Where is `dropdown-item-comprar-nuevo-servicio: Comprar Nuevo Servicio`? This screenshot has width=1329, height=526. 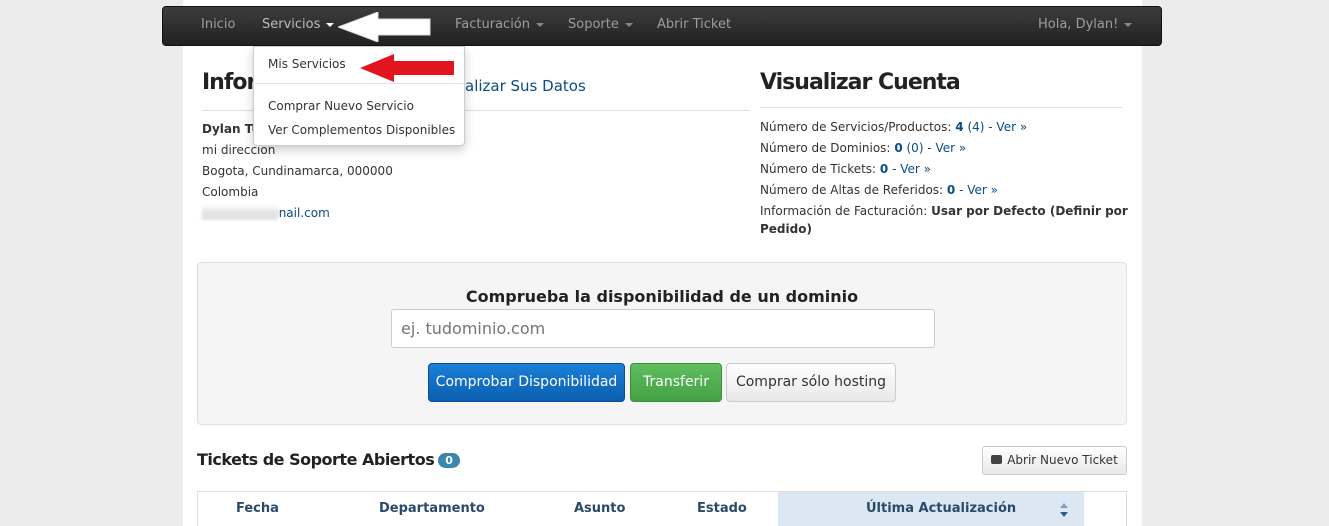
dropdown-item-comprar-nuevo-servicio: Comprar Nuevo Servicio is located at coordinates (341, 106).